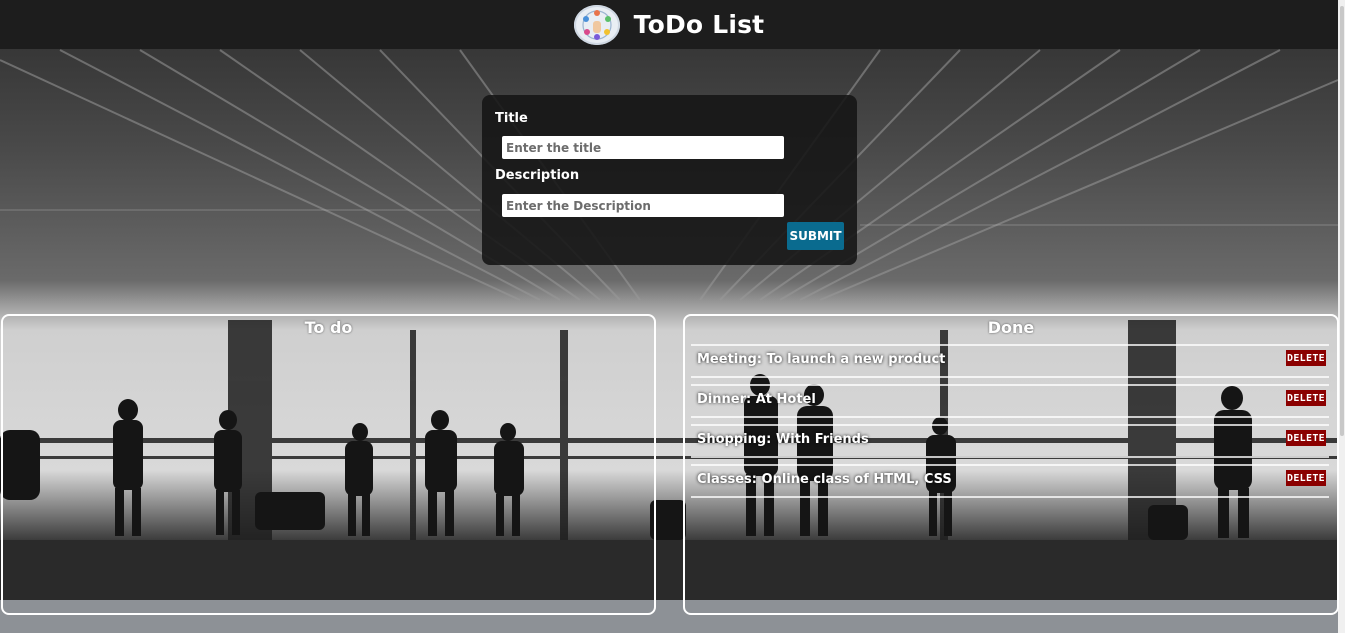 This screenshot has height=633, width=1345. What do you see at coordinates (783, 439) in the screenshot?
I see `done-item-text: Shopping: With Friends` at bounding box center [783, 439].